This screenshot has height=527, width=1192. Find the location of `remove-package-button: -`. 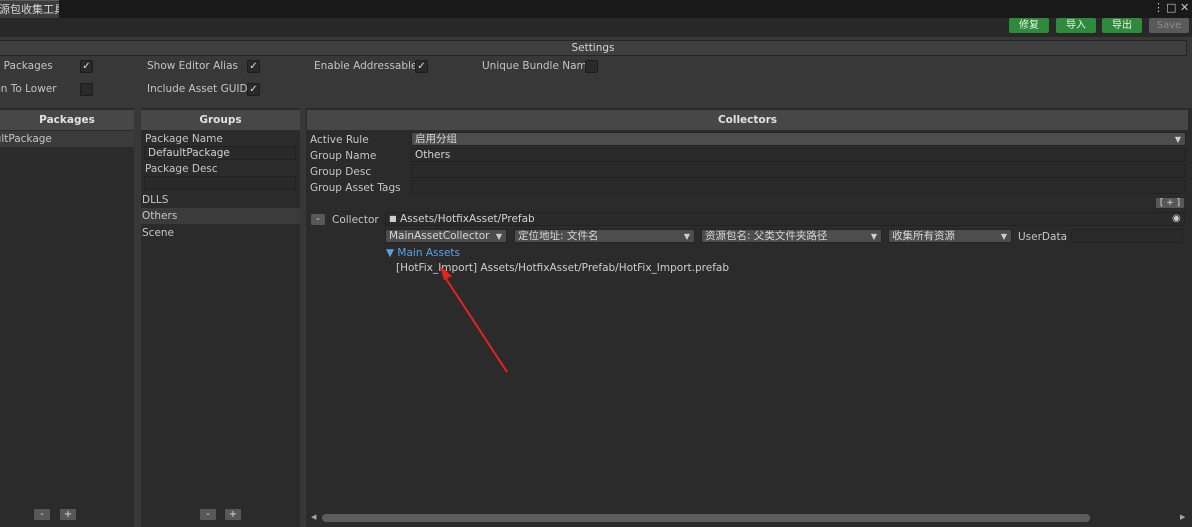

remove-package-button: - is located at coordinates (42, 514).